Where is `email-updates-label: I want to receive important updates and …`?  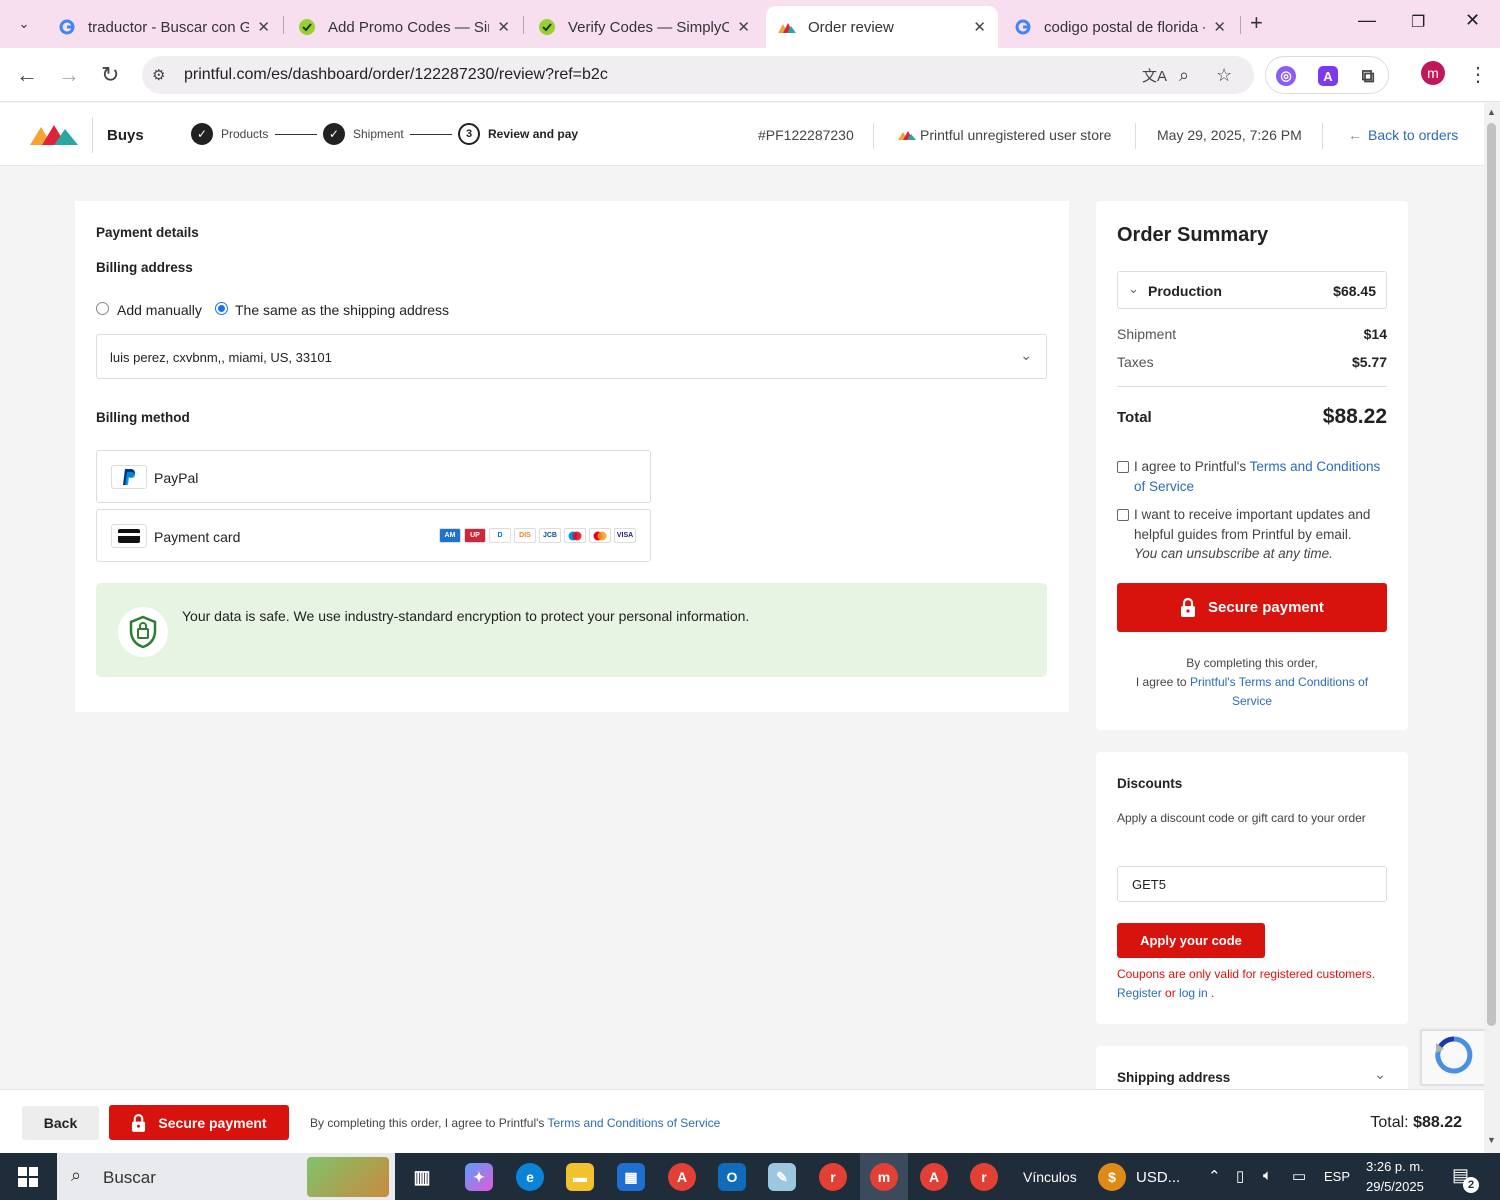 email-updates-label: I want to receive important updates and … is located at coordinates (1252, 534).